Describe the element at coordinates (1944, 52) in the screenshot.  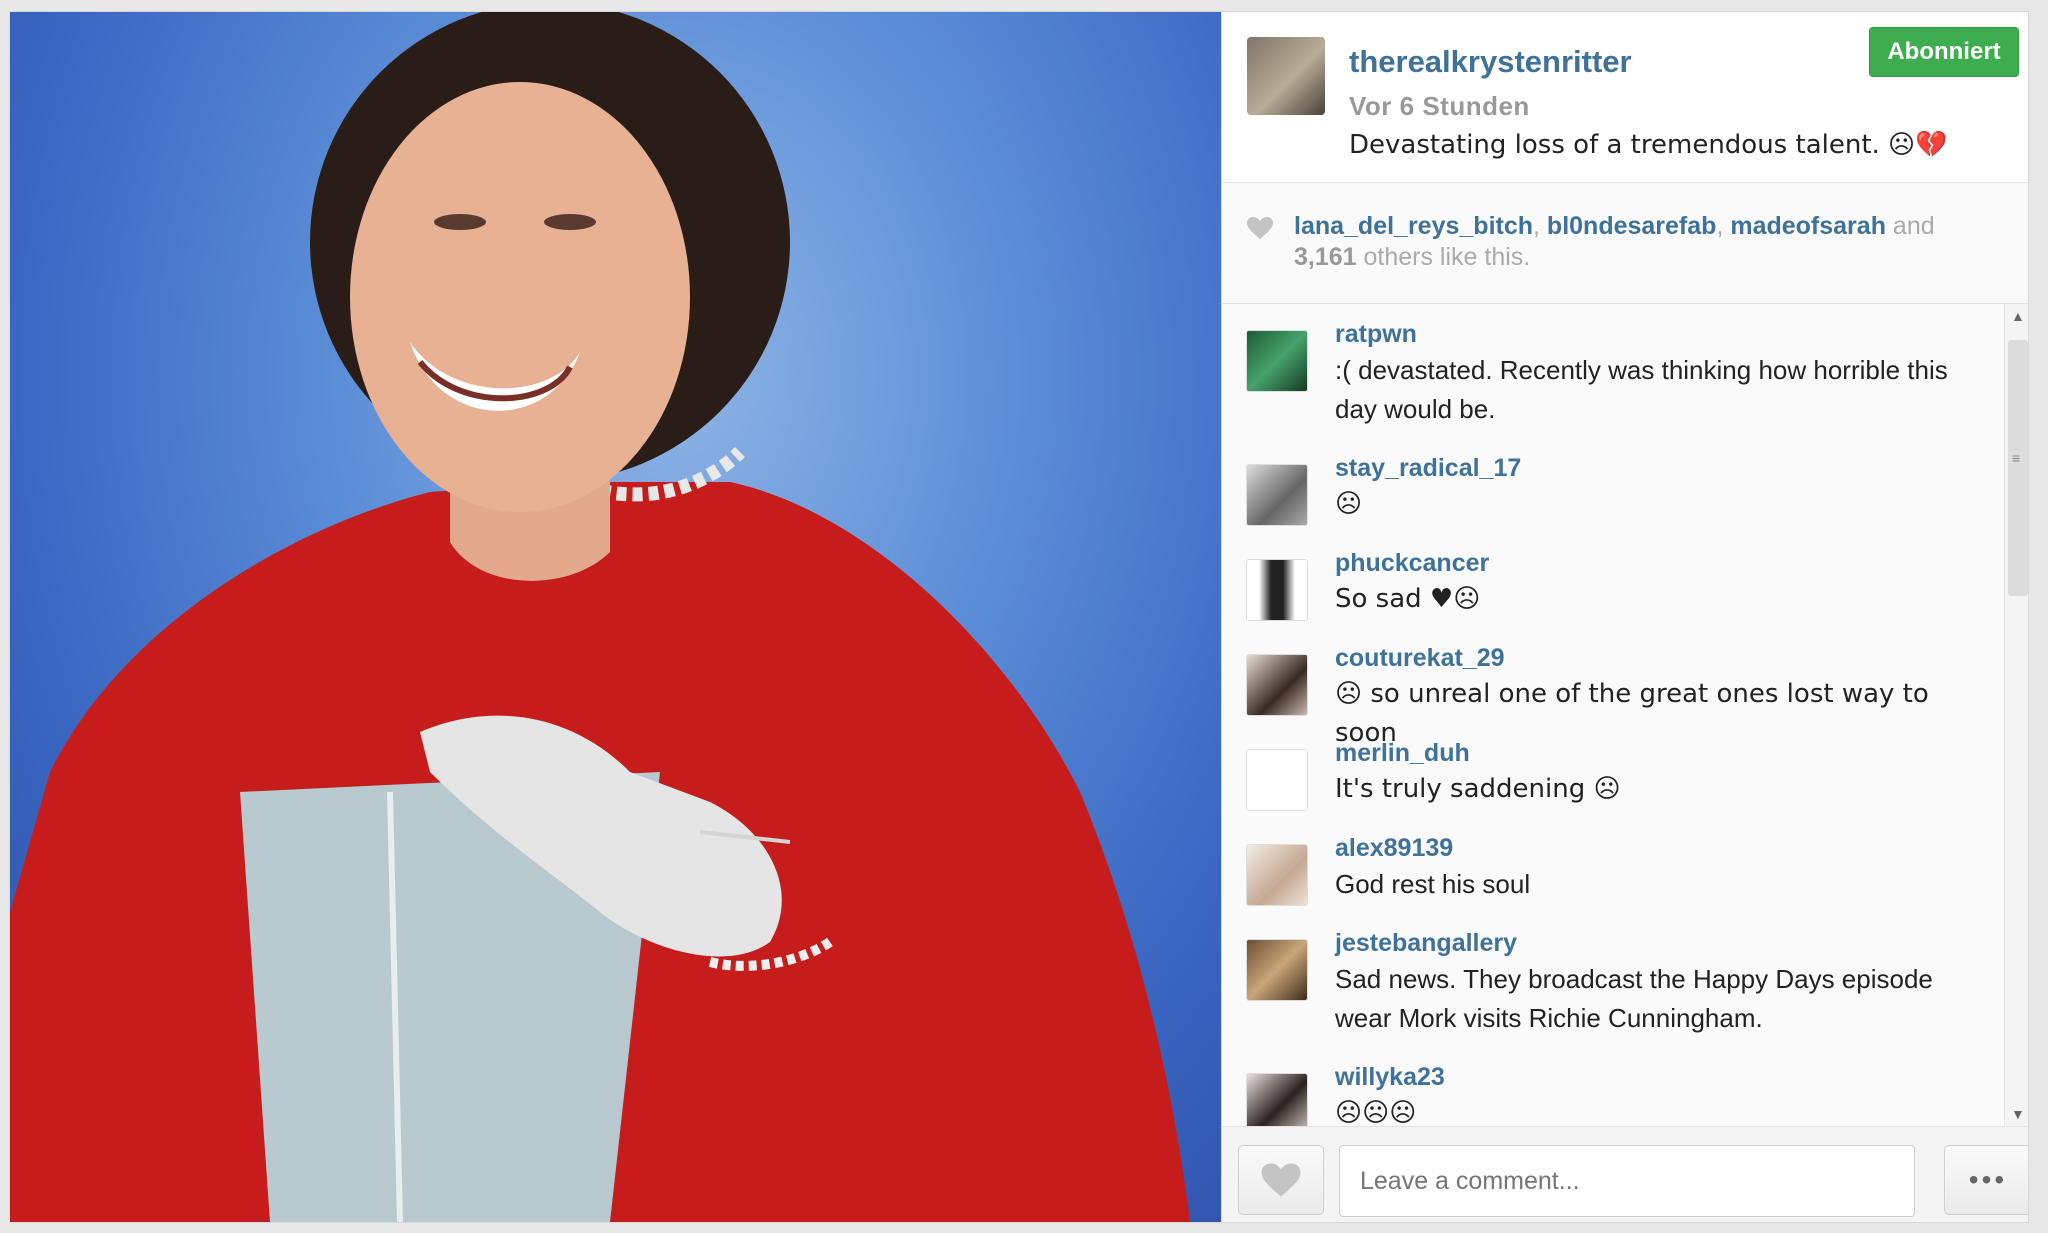
I see `follow-button: Abonniert` at that location.